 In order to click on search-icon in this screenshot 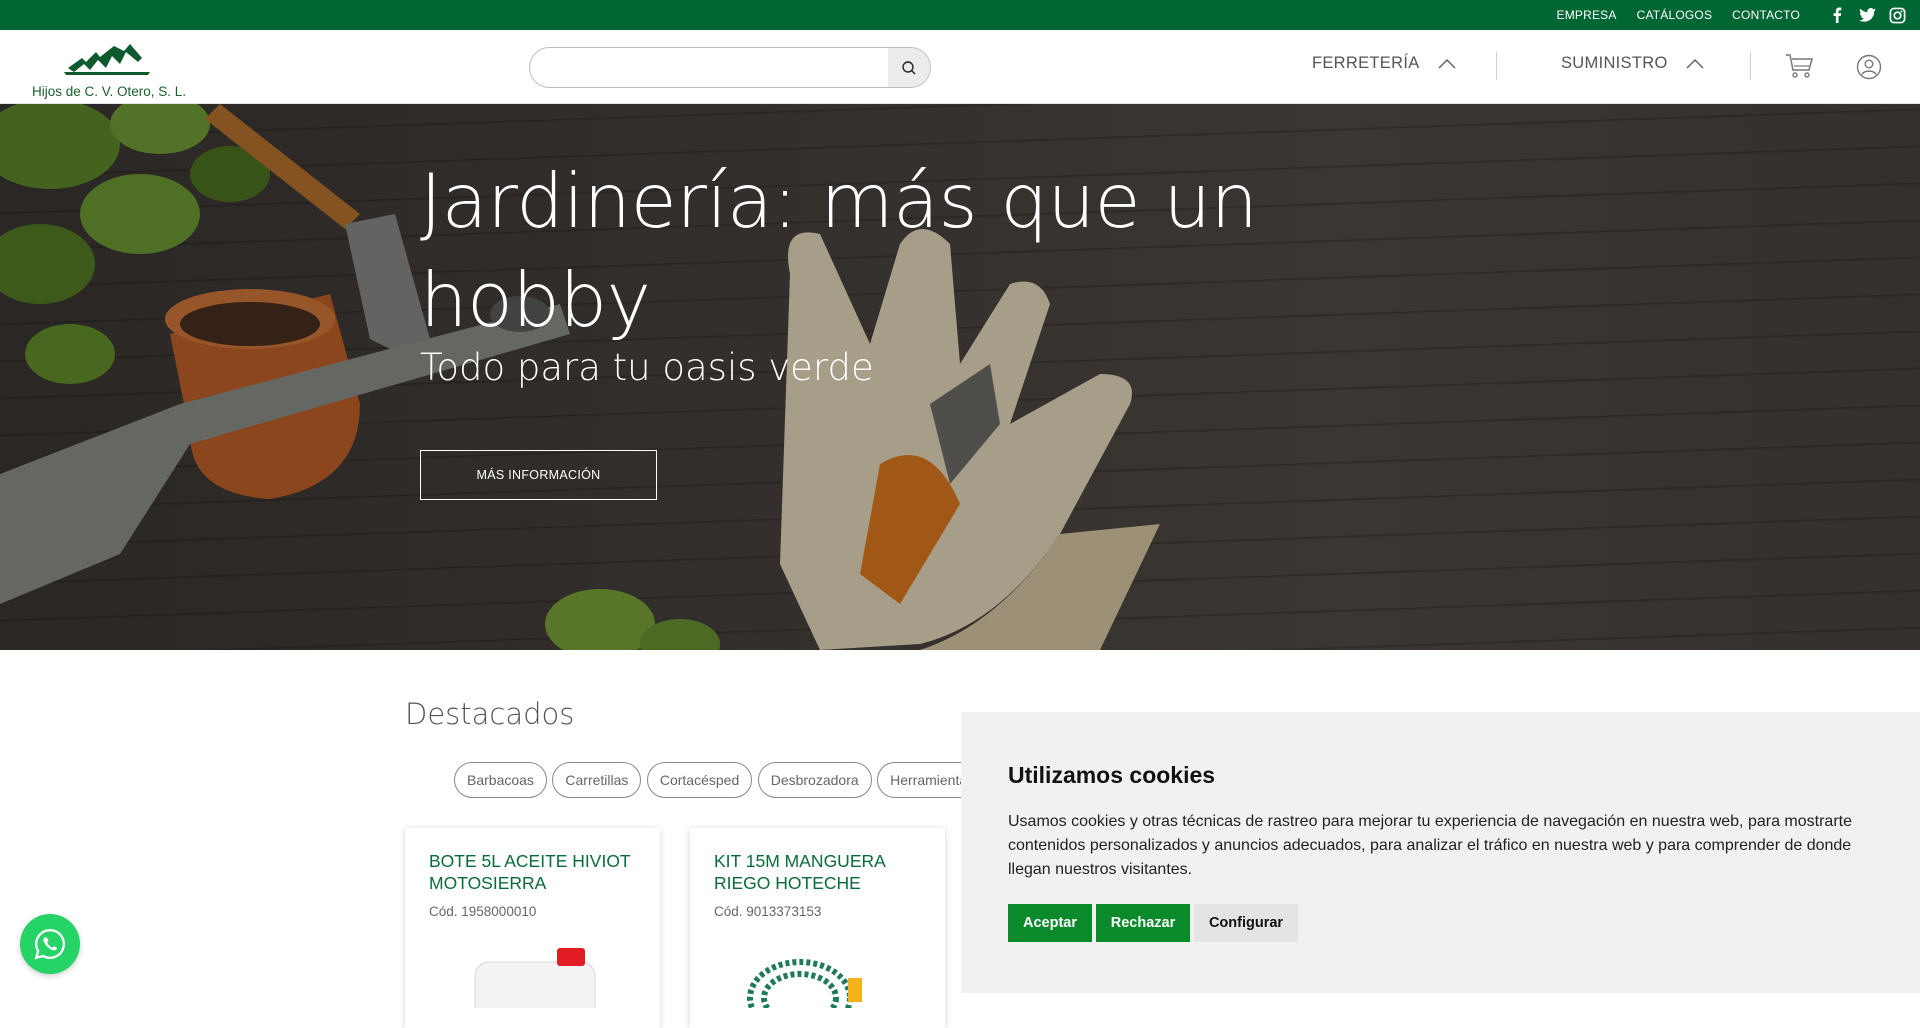, I will do `click(909, 67)`.